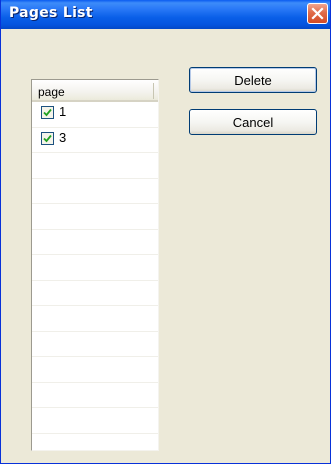 This screenshot has width=331, height=464. Describe the element at coordinates (95, 91) in the screenshot. I see `column-header-page: page` at that location.